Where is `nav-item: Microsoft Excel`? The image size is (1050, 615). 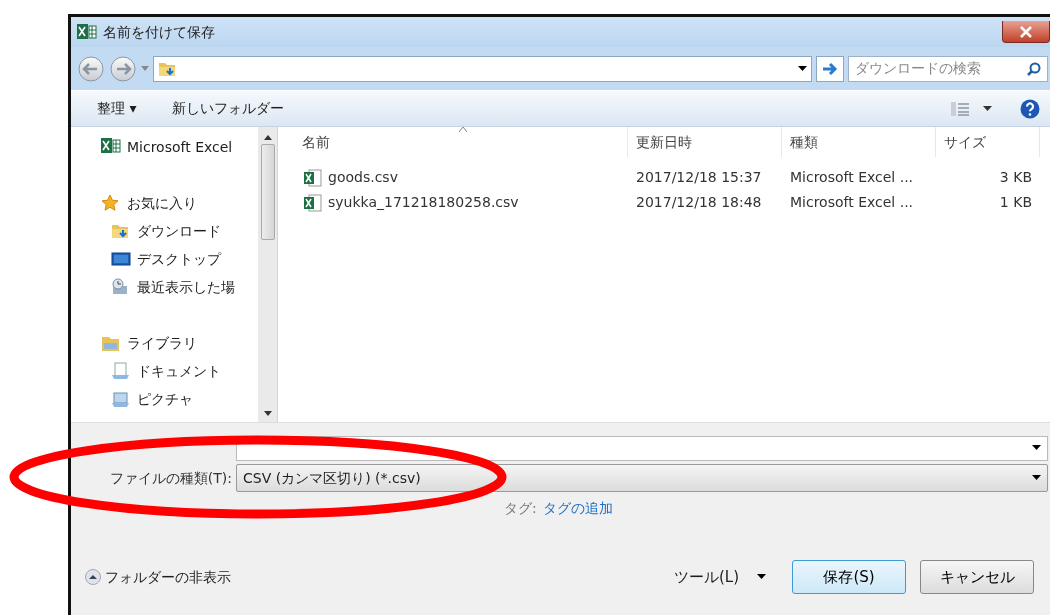
nav-item: Microsoft Excel is located at coordinates (180, 147).